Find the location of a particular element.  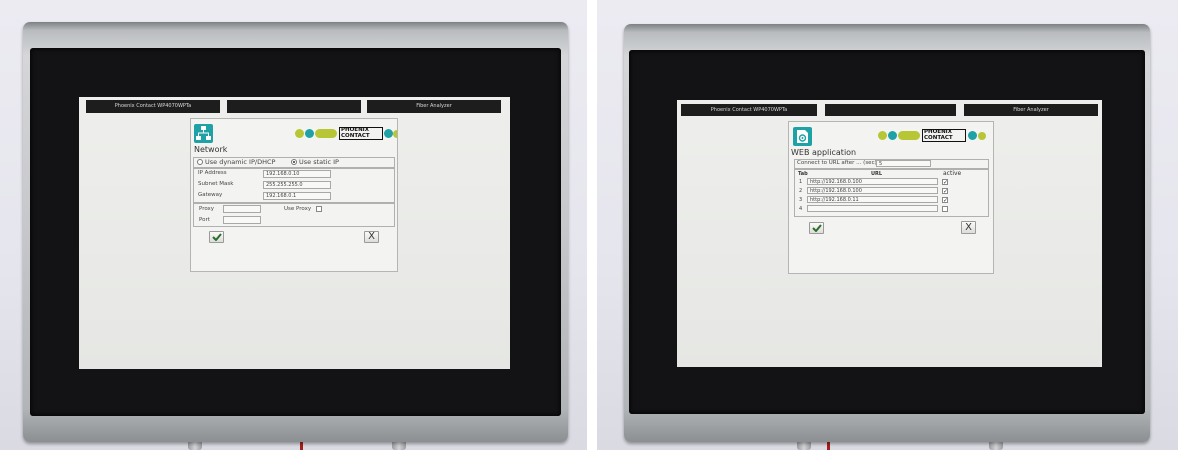

ip-address-label: IP Address is located at coordinates (212, 173).